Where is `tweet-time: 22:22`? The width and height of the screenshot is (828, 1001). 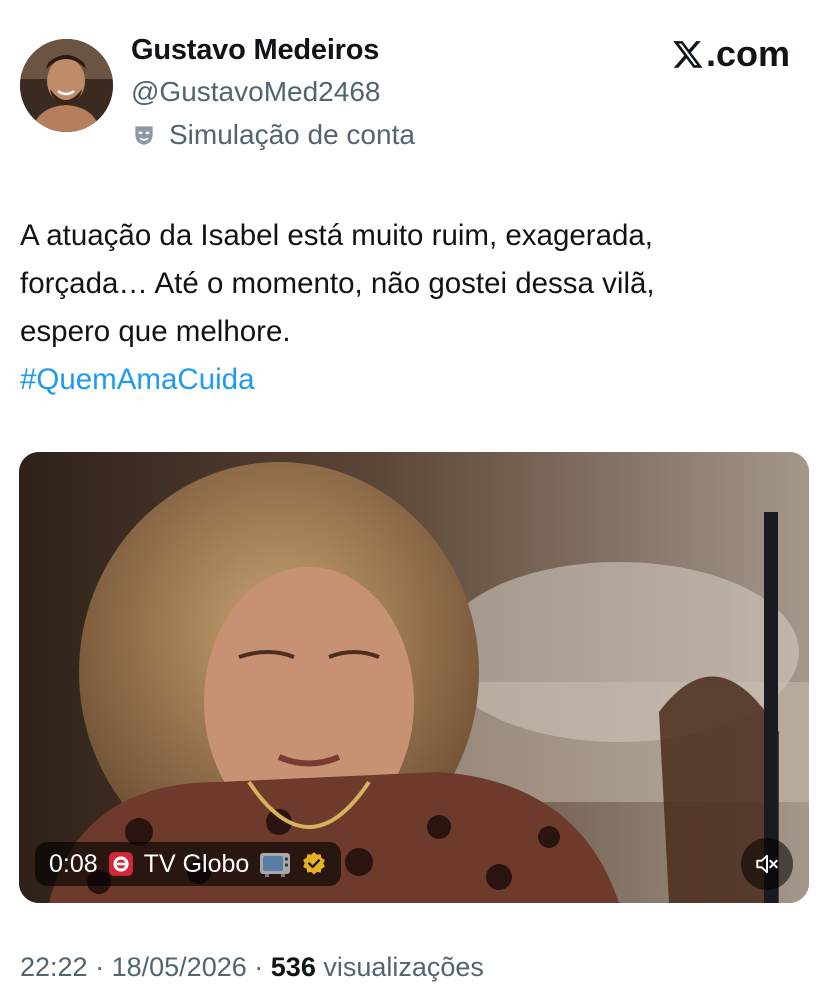
tweet-time: 22:22 is located at coordinates (54, 967).